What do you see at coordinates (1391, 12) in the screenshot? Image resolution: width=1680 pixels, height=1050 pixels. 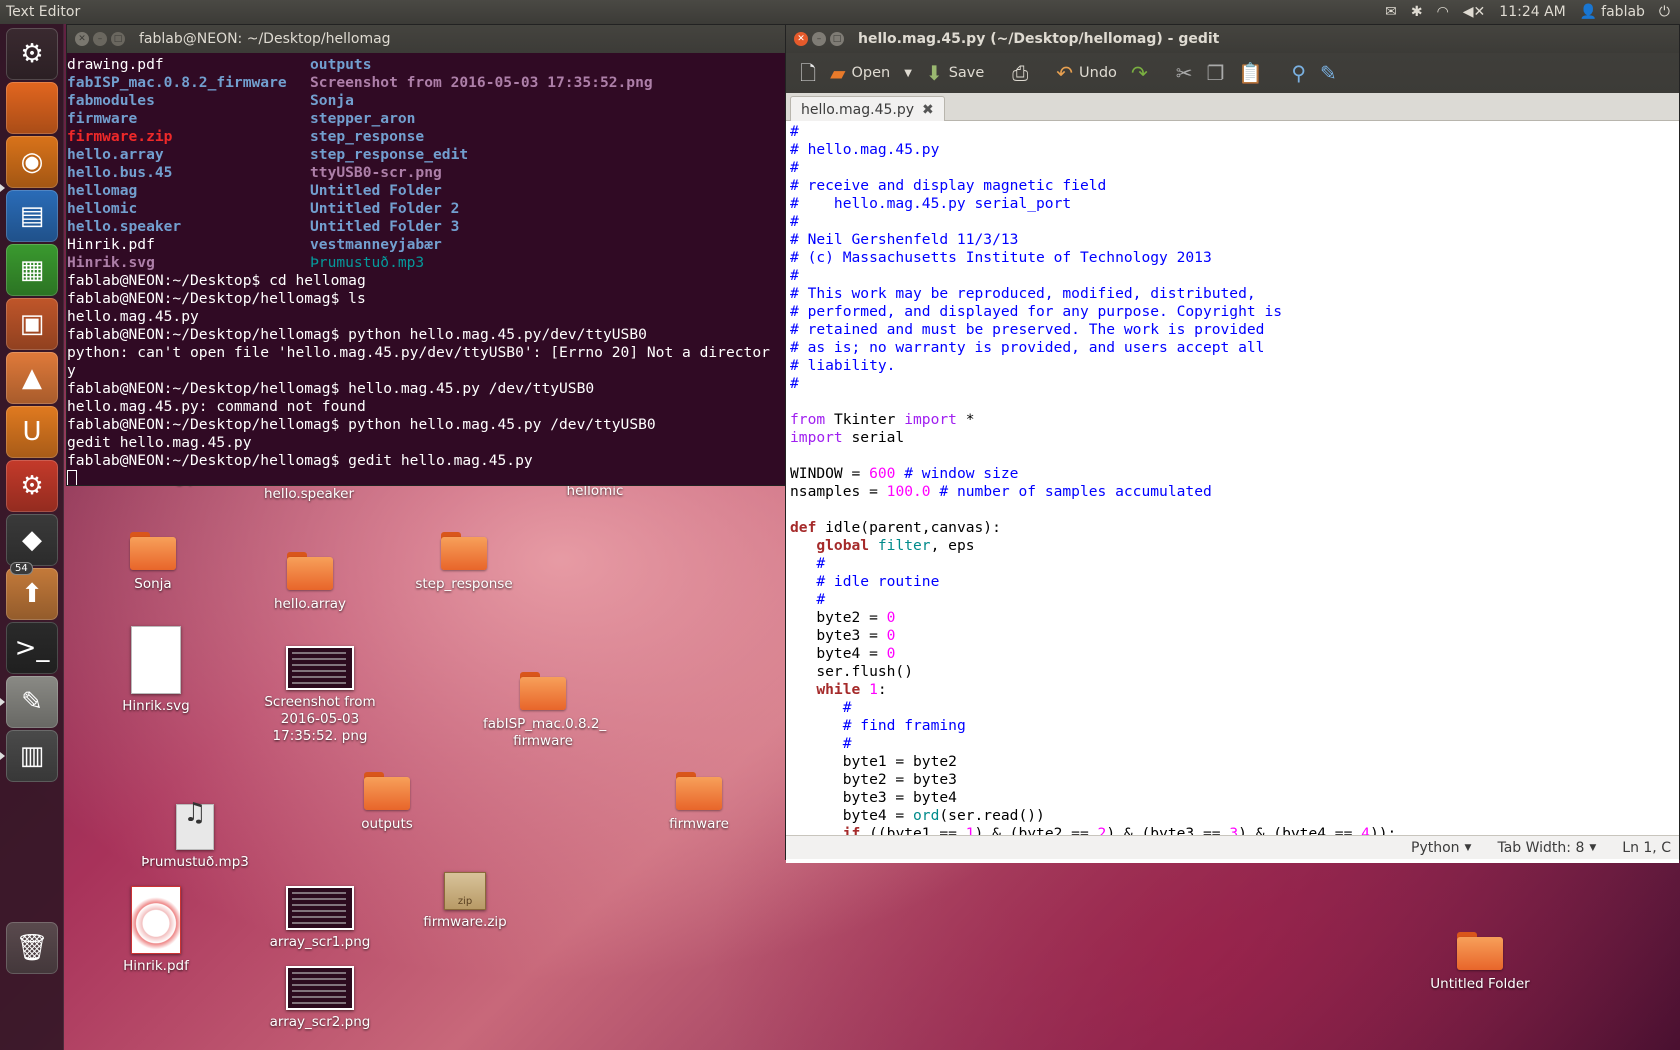 I see `mail-icon: ✉` at bounding box center [1391, 12].